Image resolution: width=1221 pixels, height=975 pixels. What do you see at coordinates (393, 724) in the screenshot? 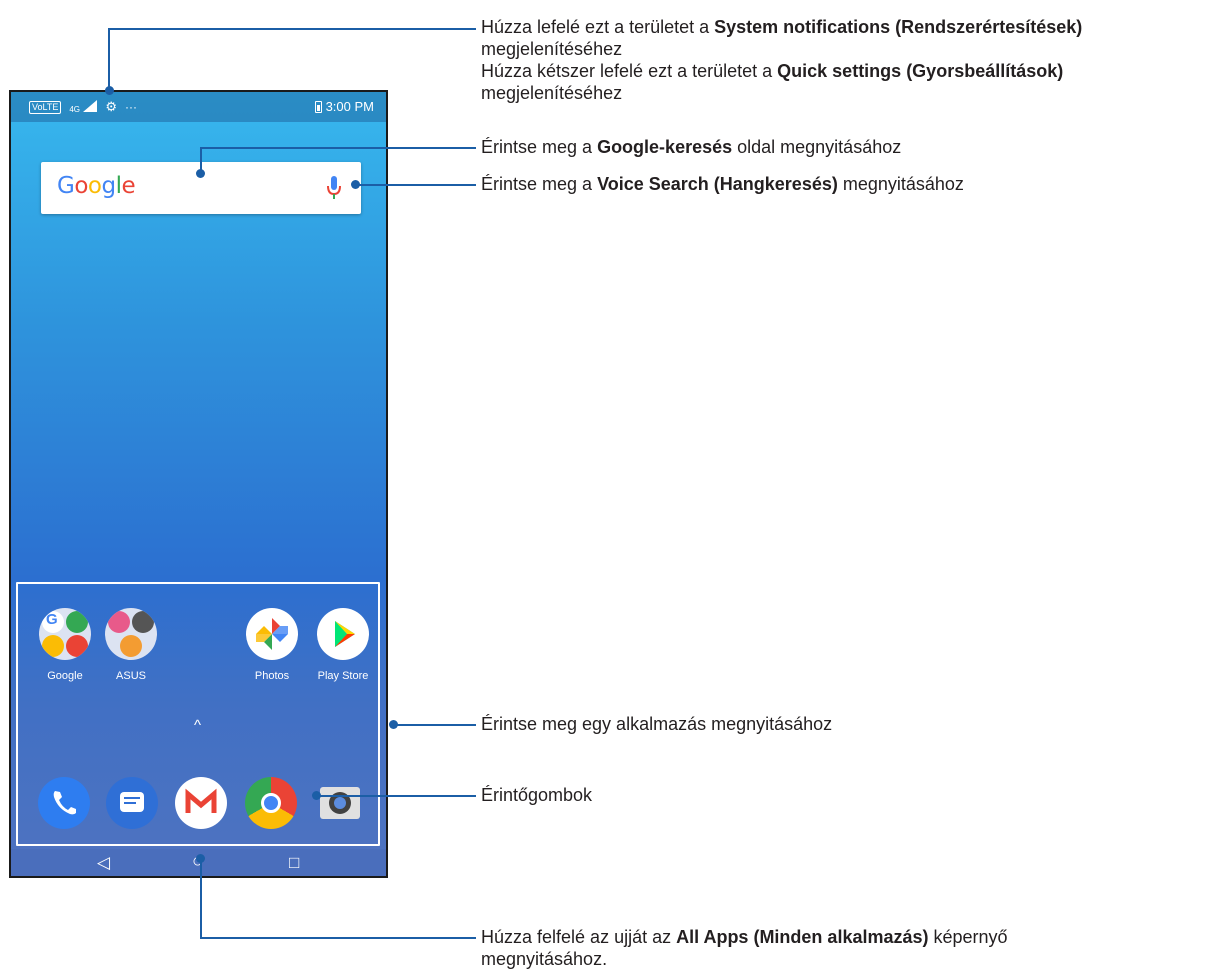
I see `callout-dot-apps` at bounding box center [393, 724].